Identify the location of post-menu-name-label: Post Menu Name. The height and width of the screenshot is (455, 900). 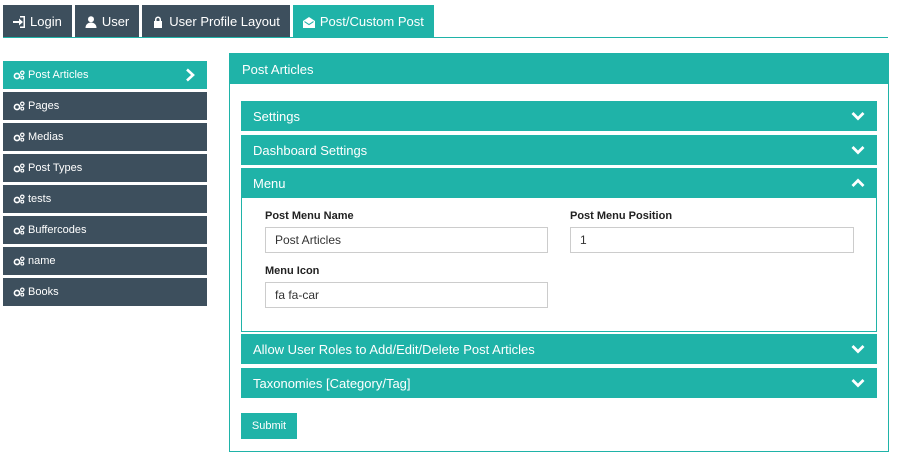
(309, 216).